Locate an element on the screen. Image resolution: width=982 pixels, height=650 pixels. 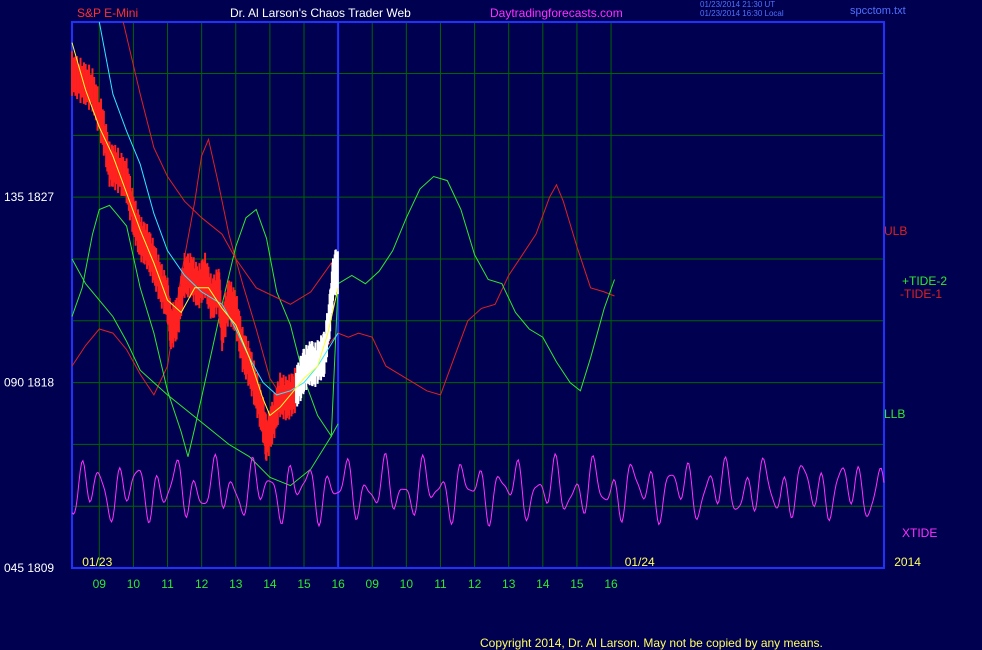
series-label: -TIDE-1 is located at coordinates (921, 294).